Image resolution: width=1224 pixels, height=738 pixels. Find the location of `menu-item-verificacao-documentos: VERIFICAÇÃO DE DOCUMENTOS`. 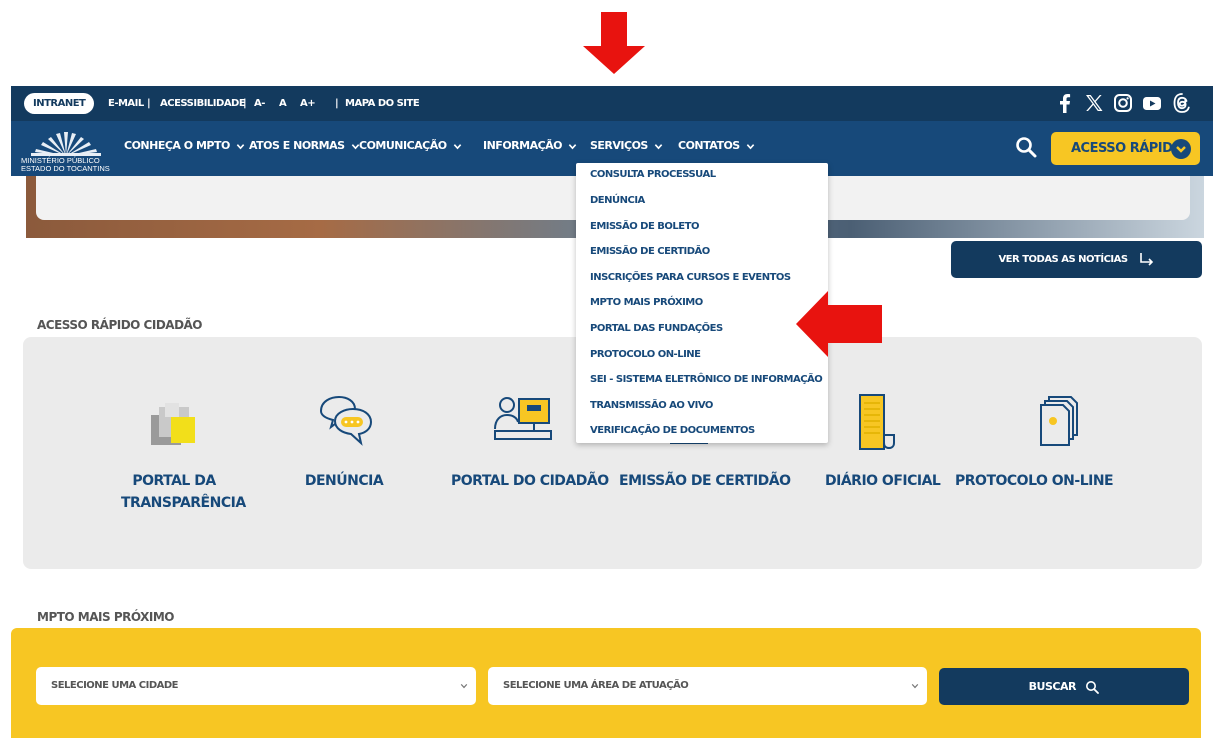

menu-item-verificacao-documentos: VERIFICAÇÃO DE DOCUMENTOS is located at coordinates (672, 431).